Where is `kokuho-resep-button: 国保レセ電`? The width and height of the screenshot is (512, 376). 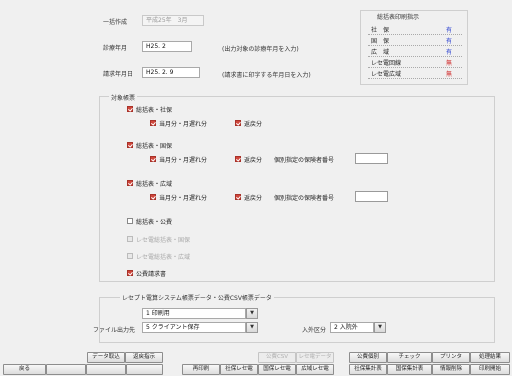 kokuho-resep-button: 国保レセ電 is located at coordinates (277, 369).